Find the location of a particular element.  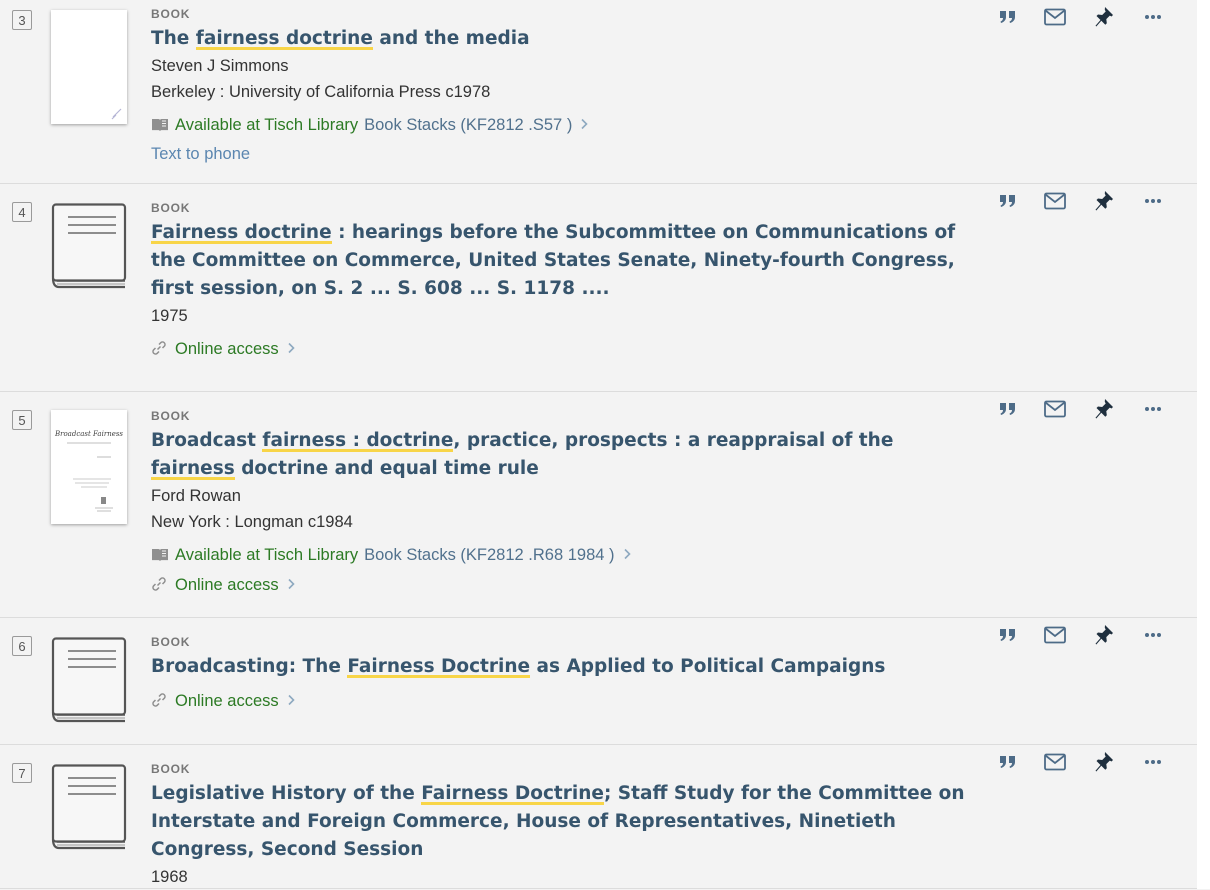

title-text: and the media is located at coordinates (451, 38).